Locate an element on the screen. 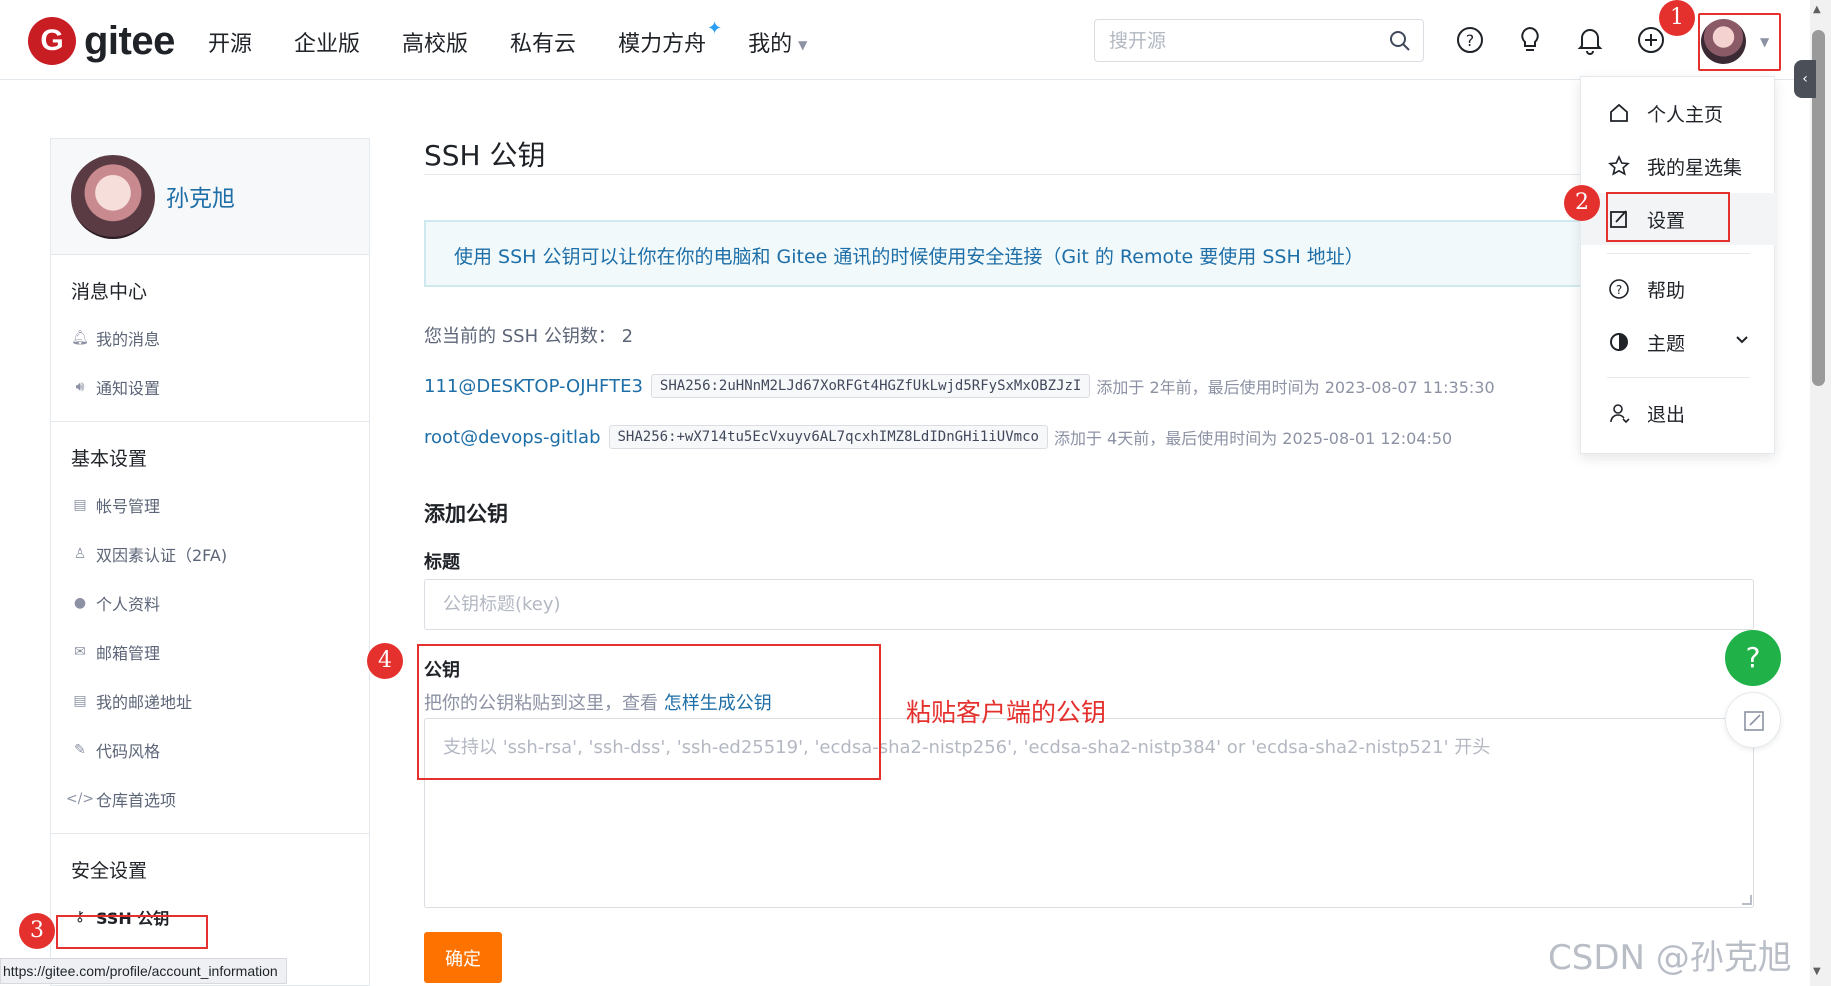  speaker-icon: 🔊︎ is located at coordinates (80, 386).